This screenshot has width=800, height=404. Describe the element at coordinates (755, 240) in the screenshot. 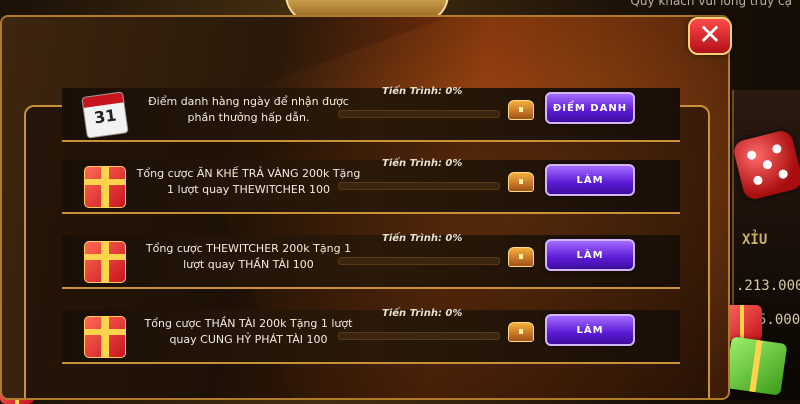

I see `xiu-label: XỈU` at that location.